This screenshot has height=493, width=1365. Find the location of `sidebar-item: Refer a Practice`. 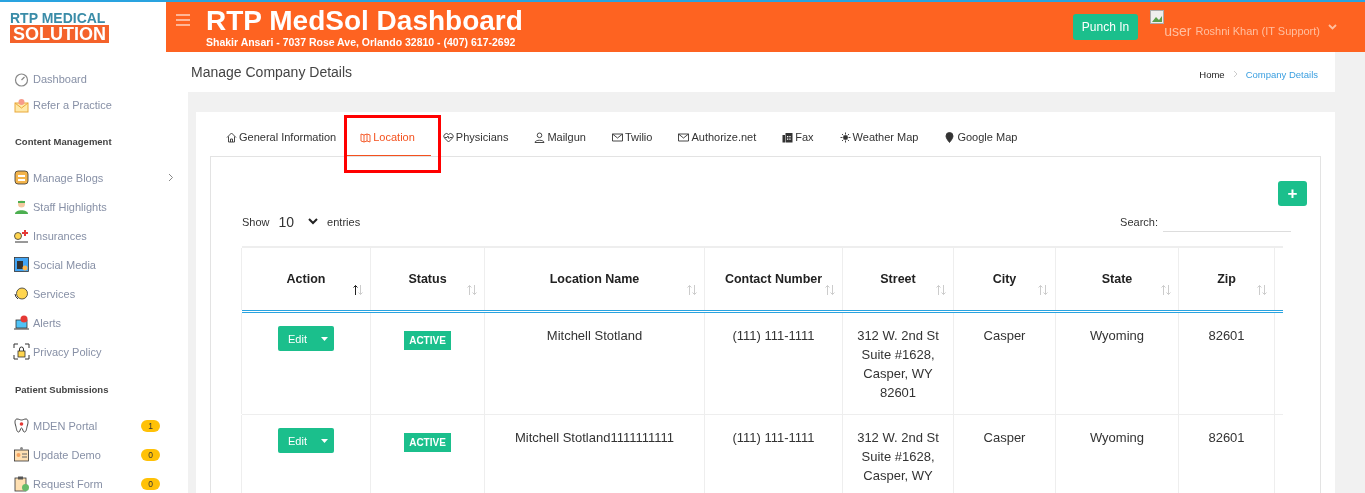

sidebar-item: Refer a Practice is located at coordinates (72, 105).